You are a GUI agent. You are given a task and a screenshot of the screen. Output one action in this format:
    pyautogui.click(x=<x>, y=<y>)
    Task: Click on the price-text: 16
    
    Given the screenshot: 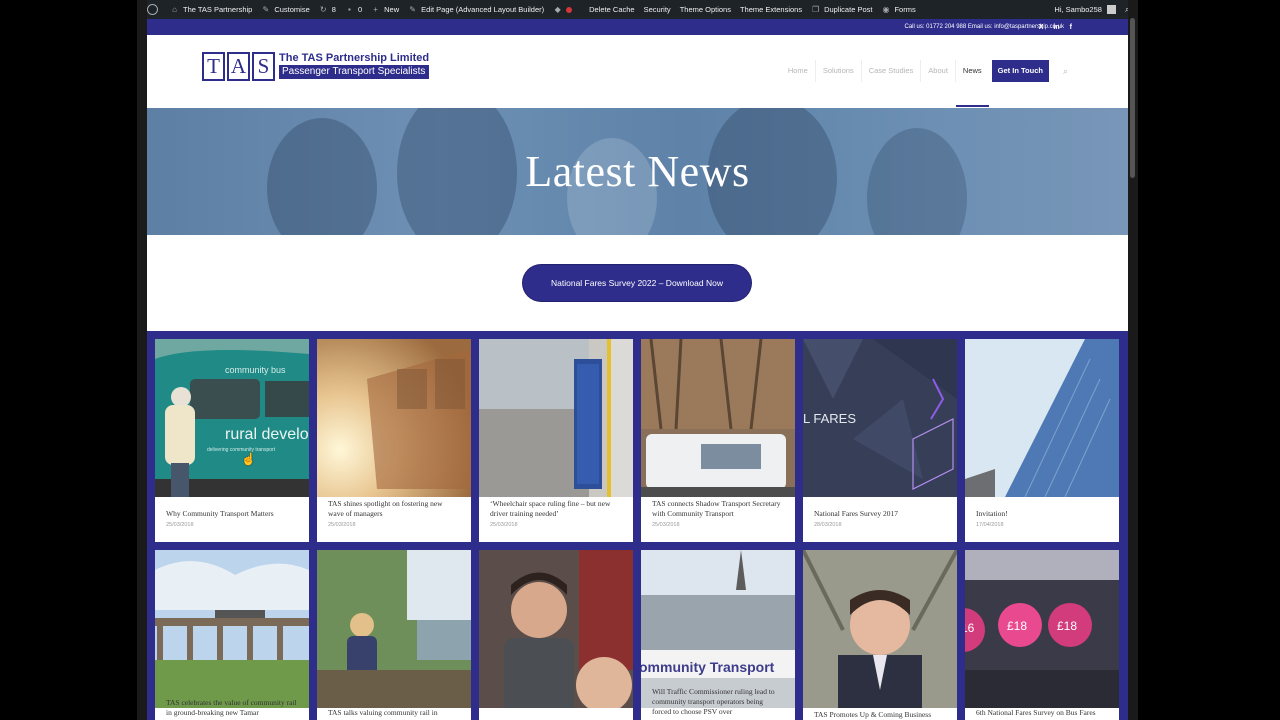 What is the action you would take?
    pyautogui.click(x=970, y=628)
    